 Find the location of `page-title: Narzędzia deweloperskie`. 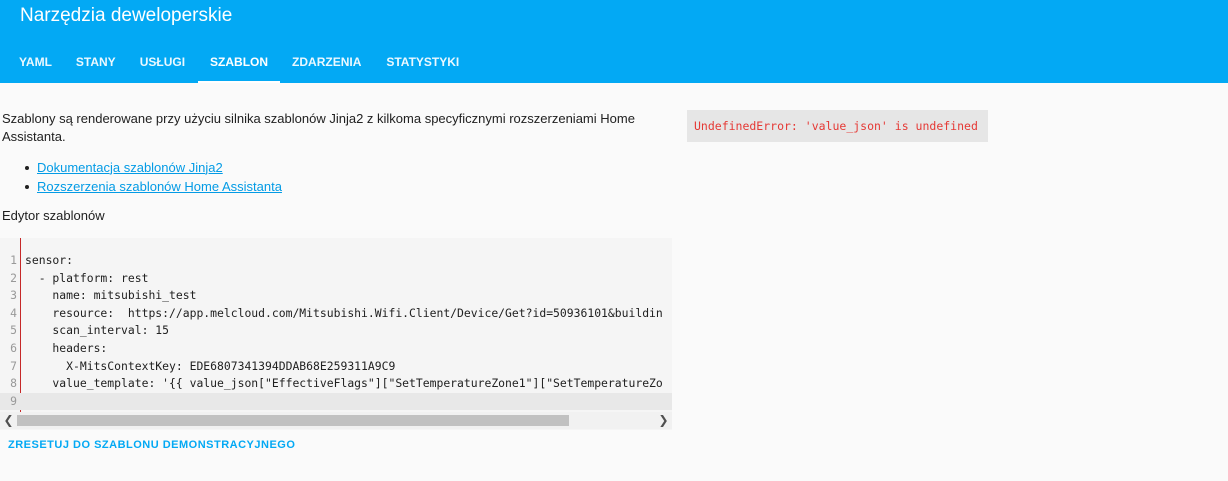

page-title: Narzędzia deweloperskie is located at coordinates (126, 15).